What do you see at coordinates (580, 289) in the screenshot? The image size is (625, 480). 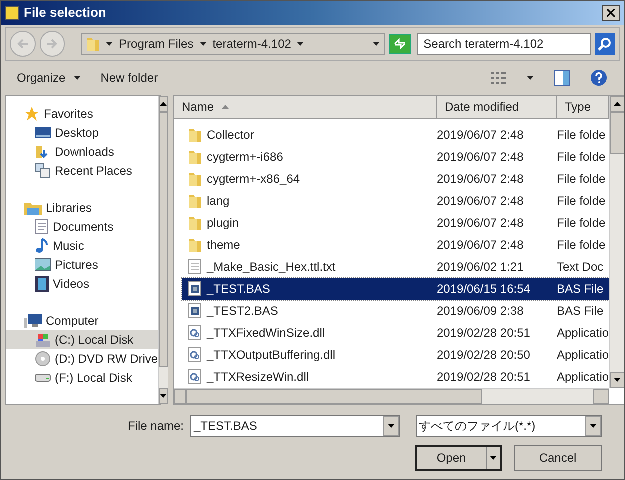 I see `type-cell-text: BAS File` at bounding box center [580, 289].